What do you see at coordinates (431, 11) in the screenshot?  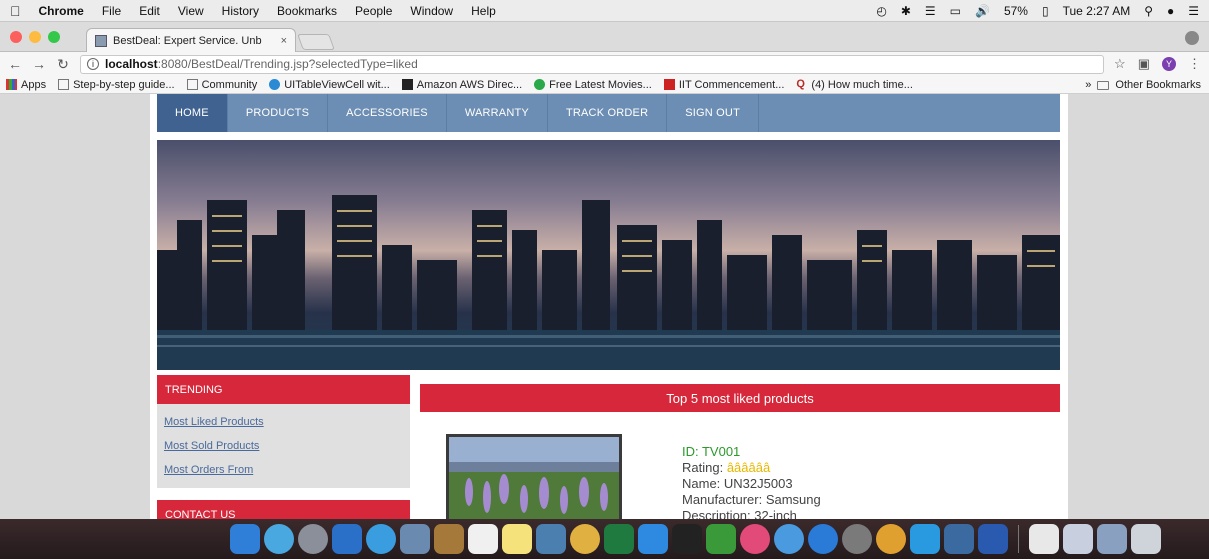 I see `menu-window: Window` at bounding box center [431, 11].